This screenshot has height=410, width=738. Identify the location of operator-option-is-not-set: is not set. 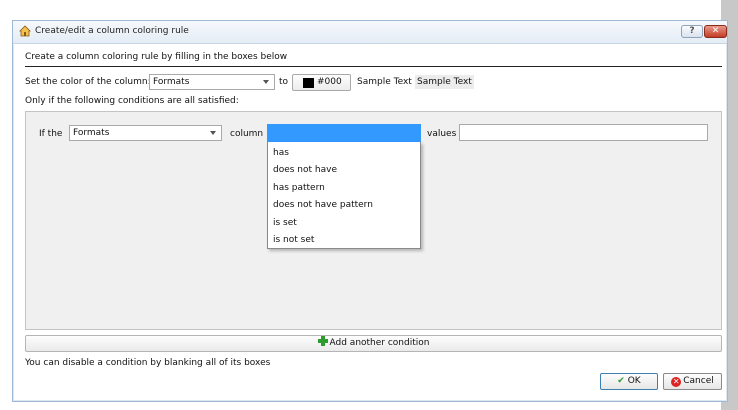
(293, 240).